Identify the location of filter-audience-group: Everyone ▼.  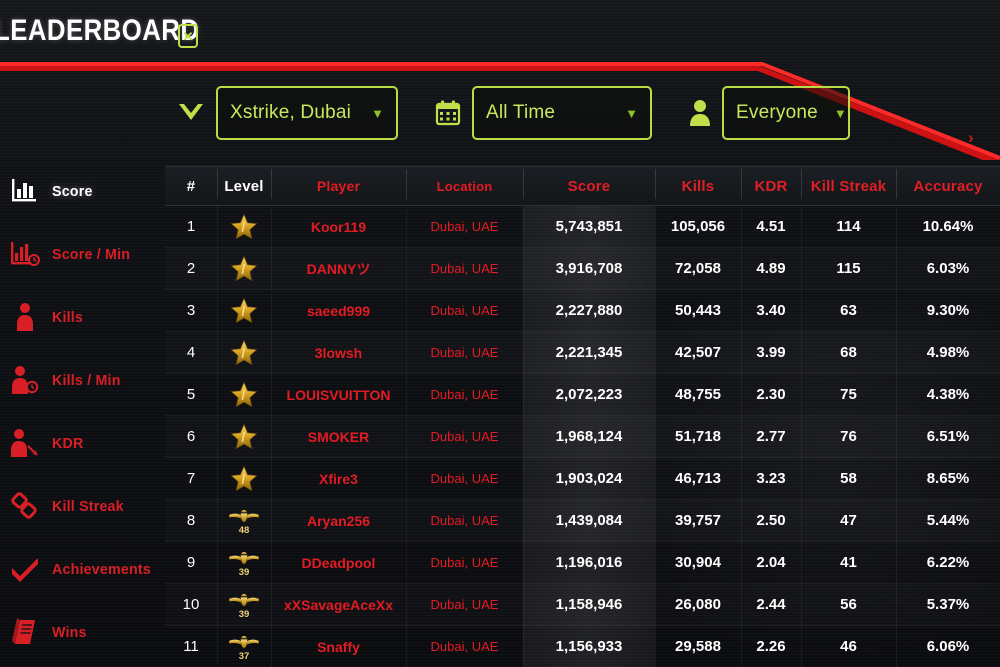
(769, 113).